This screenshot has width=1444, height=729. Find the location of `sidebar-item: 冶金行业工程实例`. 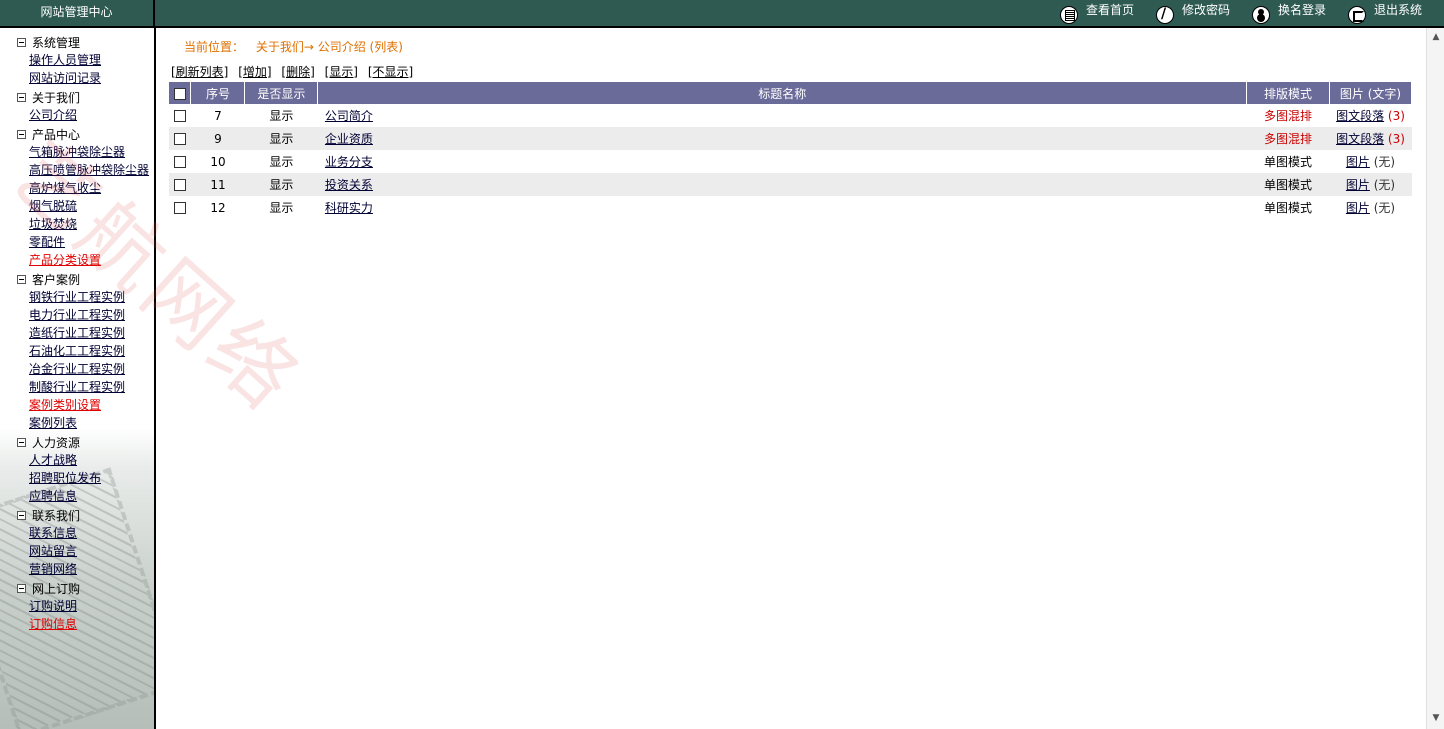

sidebar-item: 冶金行业工程实例 is located at coordinates (77, 369).